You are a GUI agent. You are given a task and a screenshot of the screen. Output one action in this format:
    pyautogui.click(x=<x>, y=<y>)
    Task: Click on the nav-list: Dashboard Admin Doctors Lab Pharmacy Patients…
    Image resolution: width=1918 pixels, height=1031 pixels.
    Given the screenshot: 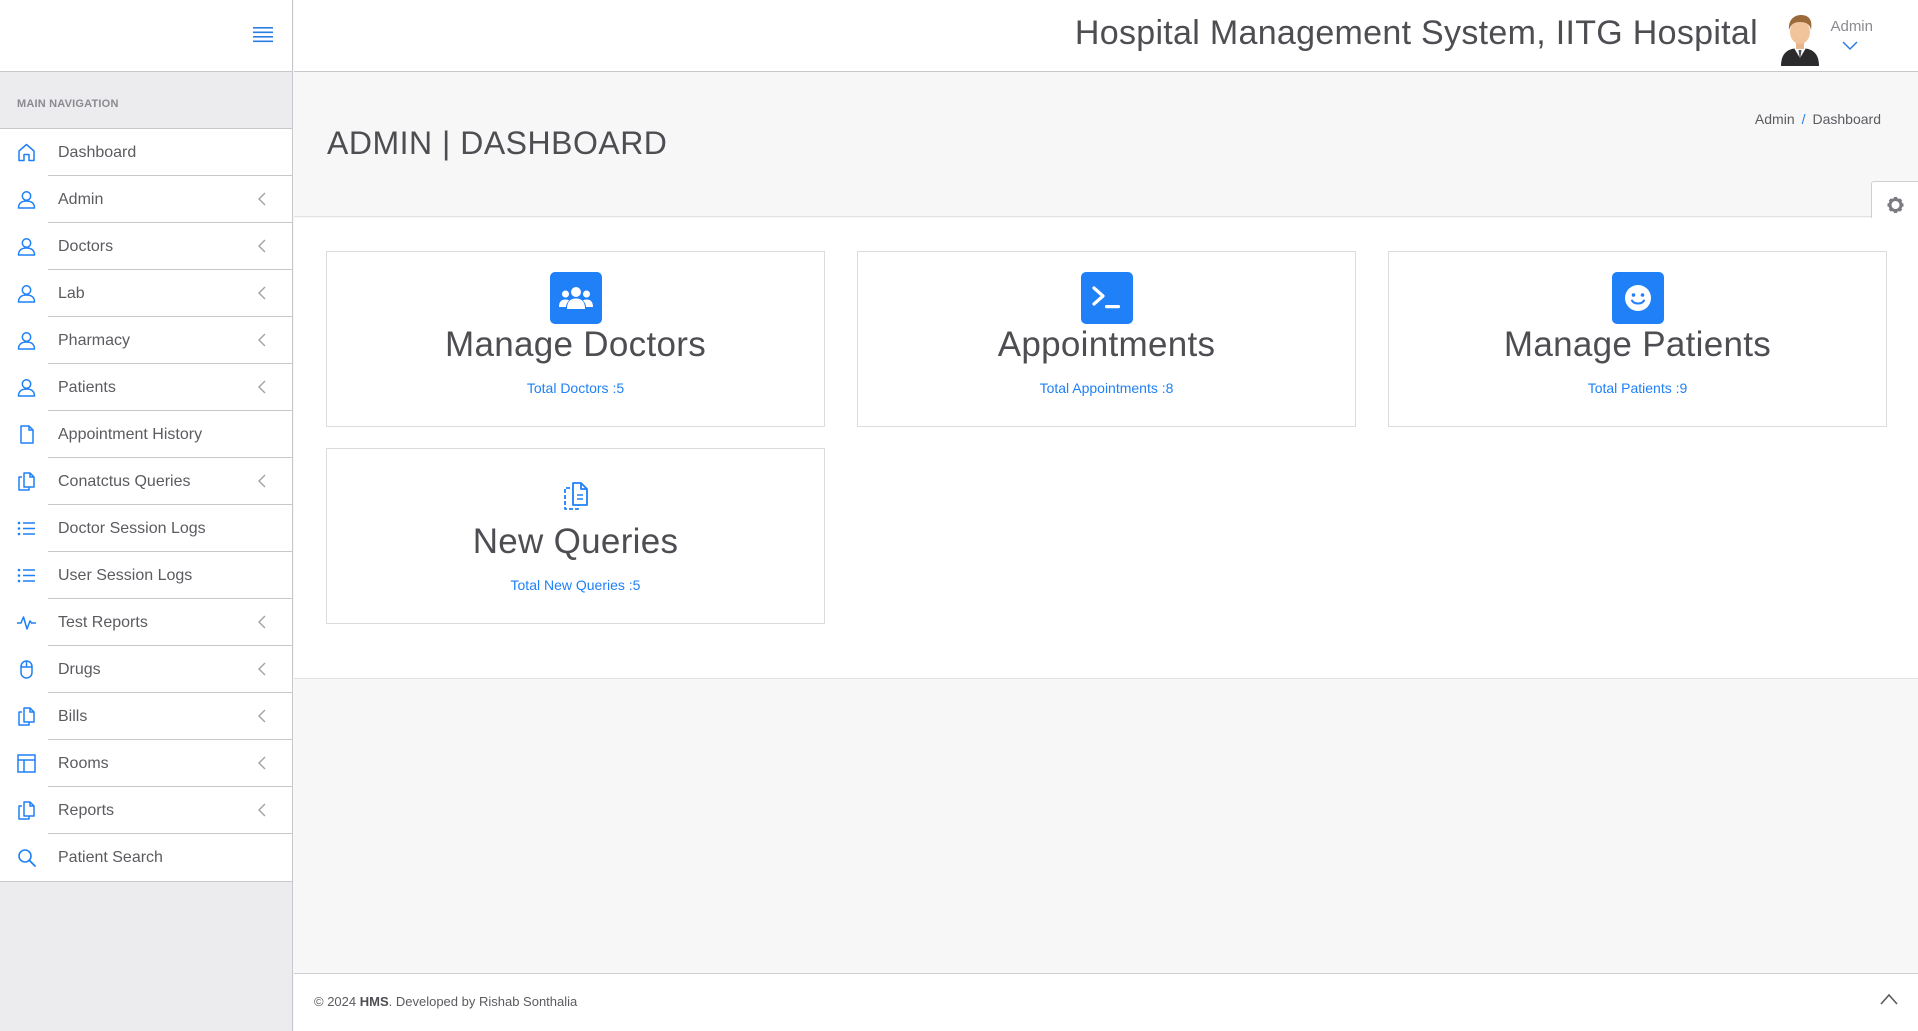 What is the action you would take?
    pyautogui.click(x=146, y=505)
    